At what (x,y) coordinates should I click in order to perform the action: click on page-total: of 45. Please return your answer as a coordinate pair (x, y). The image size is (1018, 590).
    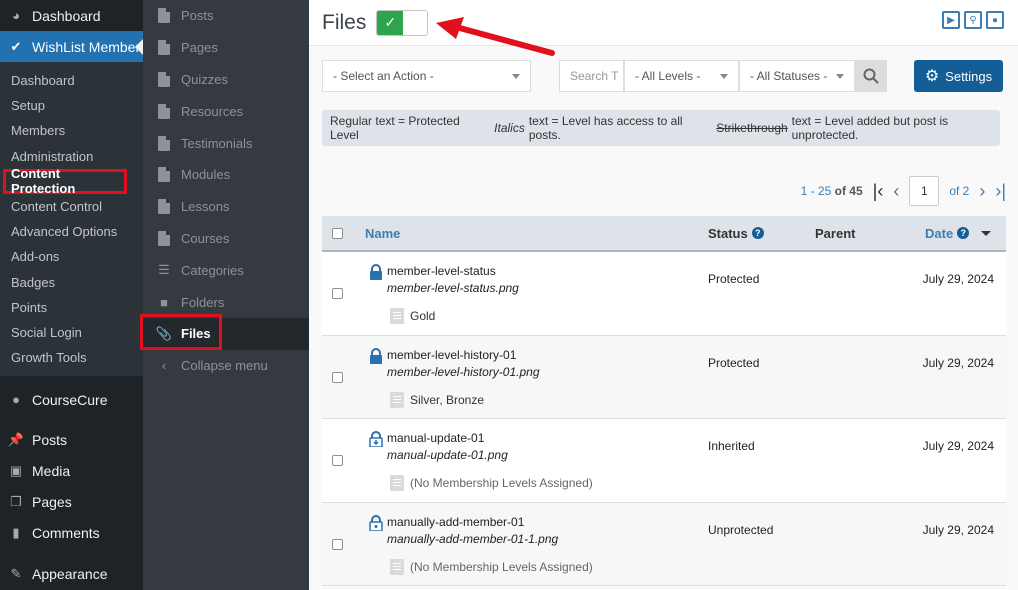
    Looking at the image, I should click on (848, 191).